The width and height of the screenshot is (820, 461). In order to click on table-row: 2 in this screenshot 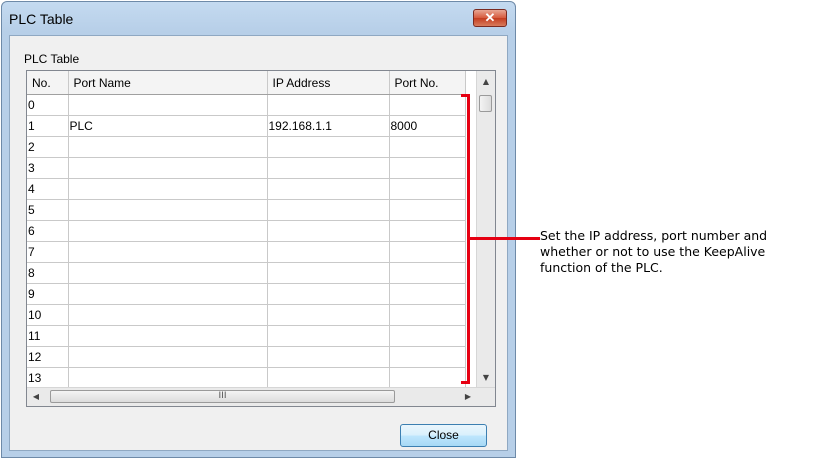, I will do `click(246, 147)`.